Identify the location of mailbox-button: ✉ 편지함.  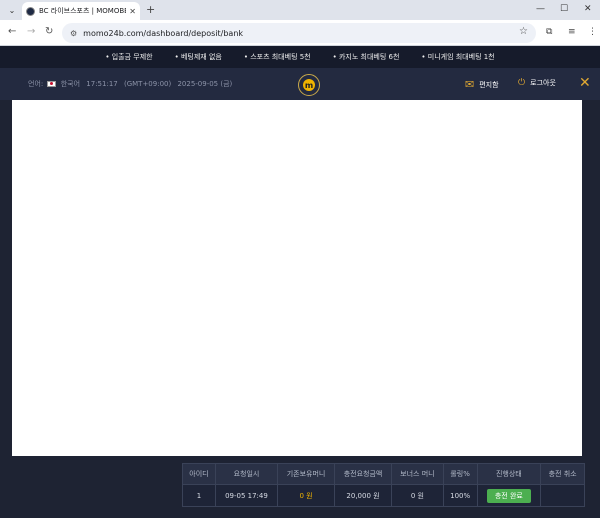
(482, 84).